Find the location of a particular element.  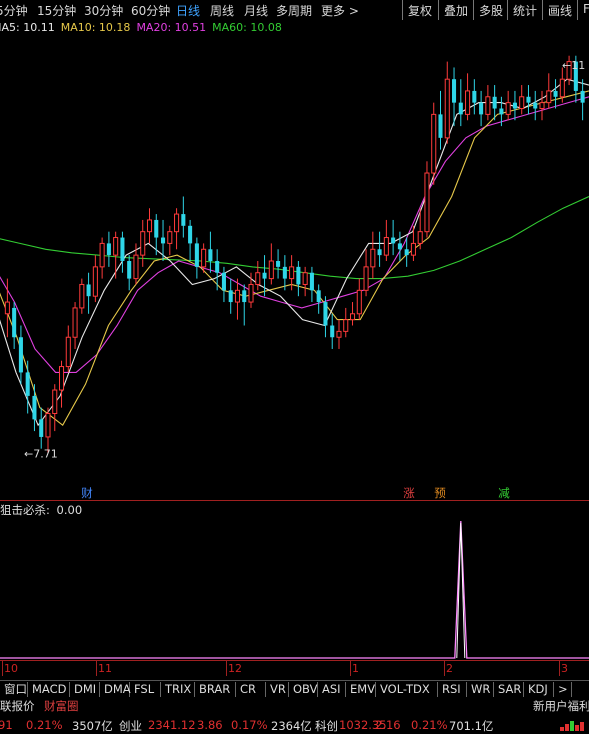

ma-legend-item-0: MA5: 10.11 is located at coordinates (27, 27).